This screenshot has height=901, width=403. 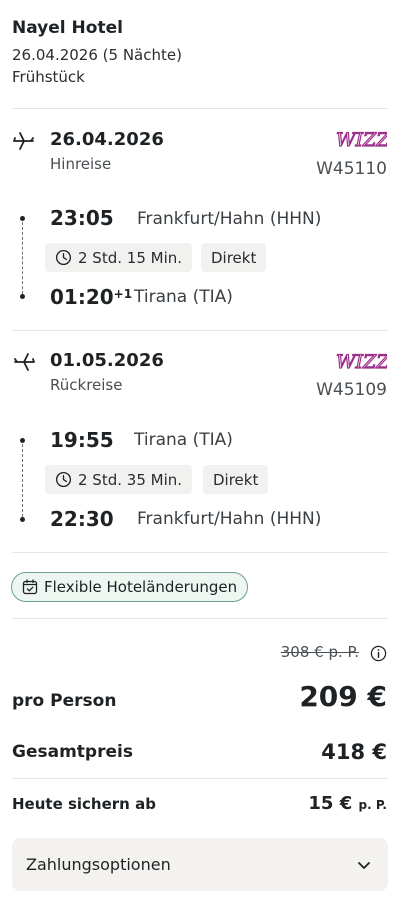 What do you see at coordinates (81, 164) in the screenshot?
I see `outbound-direction: Hinreise` at bounding box center [81, 164].